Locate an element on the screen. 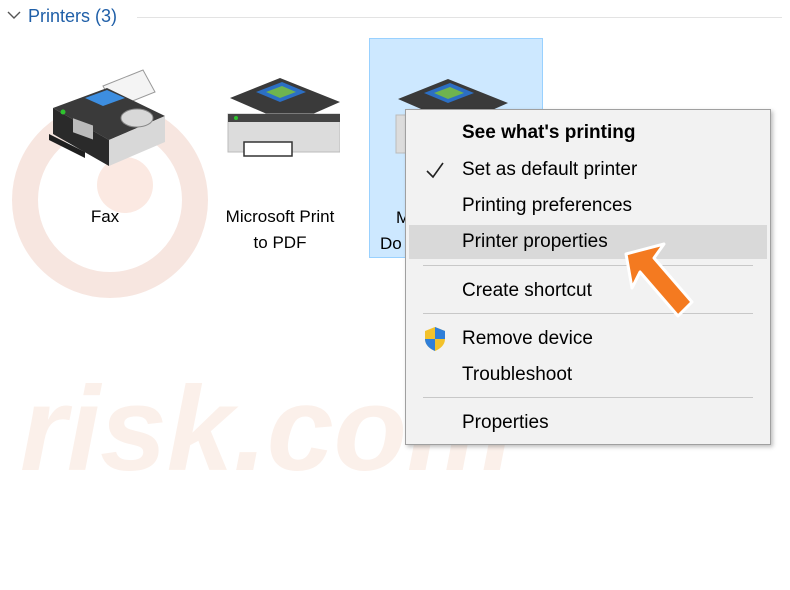 Image resolution: width=790 pixels, height=590 pixels. menu-item-remove-device: Remove device is located at coordinates (588, 339).